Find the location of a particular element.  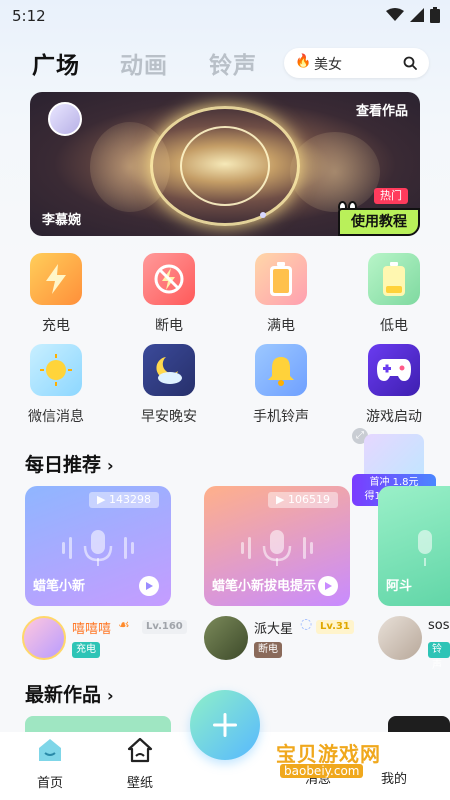

feature-phone-ringtone: 手机铃声 is located at coordinates (281, 385).